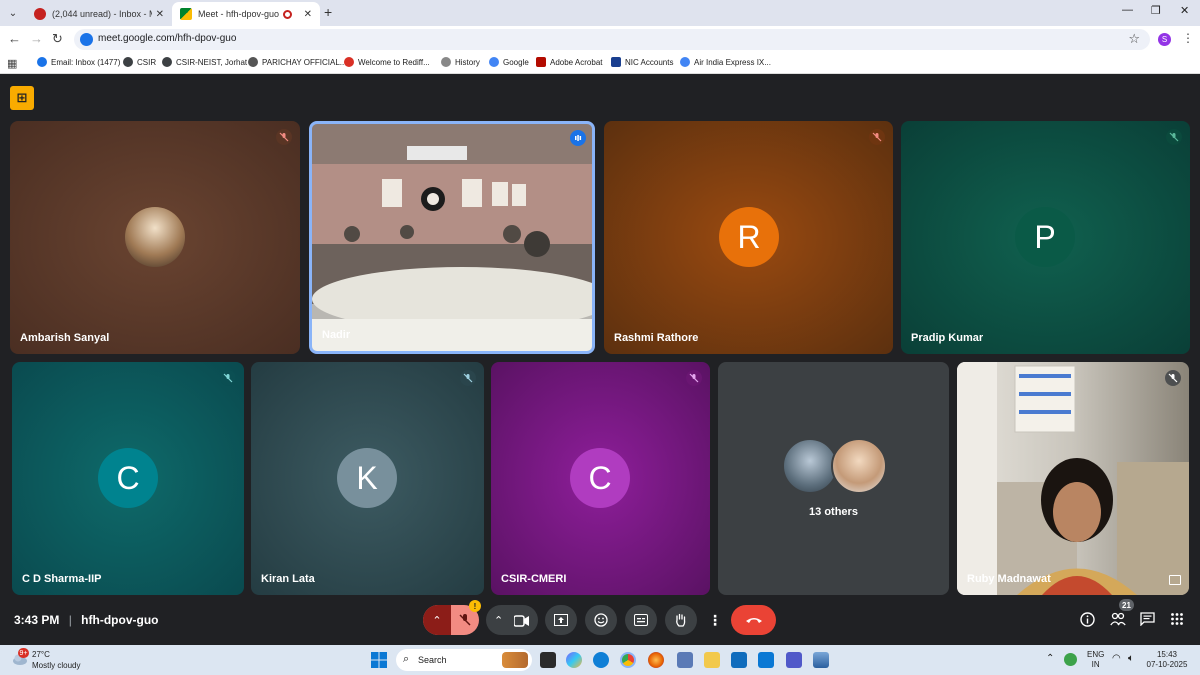  What do you see at coordinates (1118, 620) in the screenshot?
I see `people-icon` at bounding box center [1118, 620].